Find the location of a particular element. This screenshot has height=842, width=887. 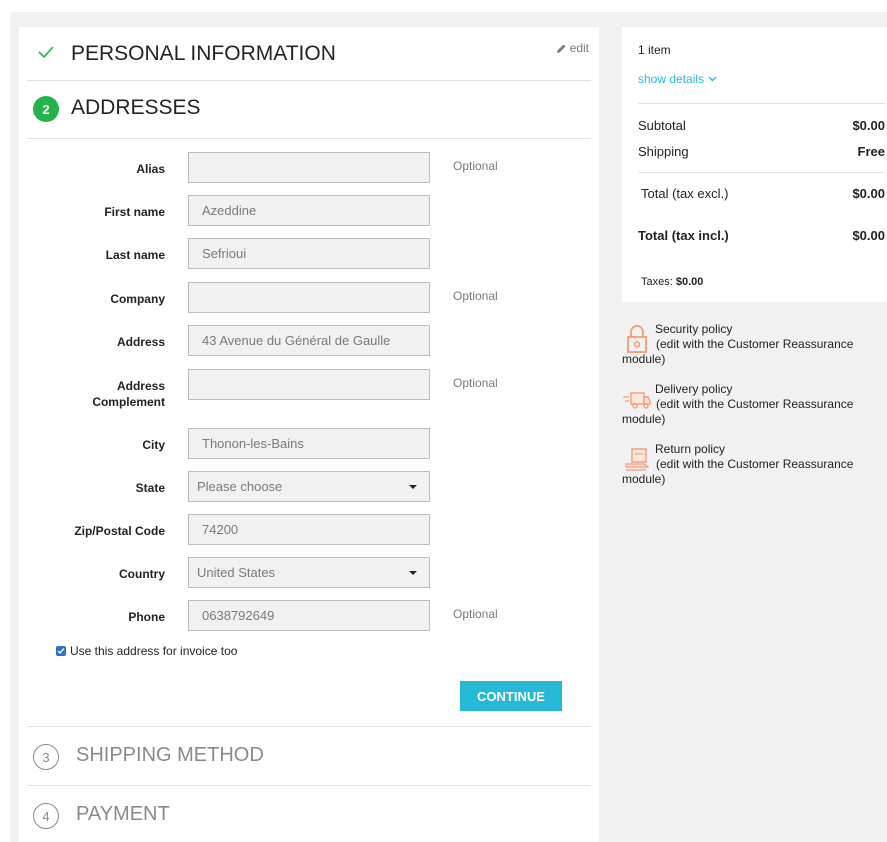

edit-link: edit is located at coordinates (572, 48).